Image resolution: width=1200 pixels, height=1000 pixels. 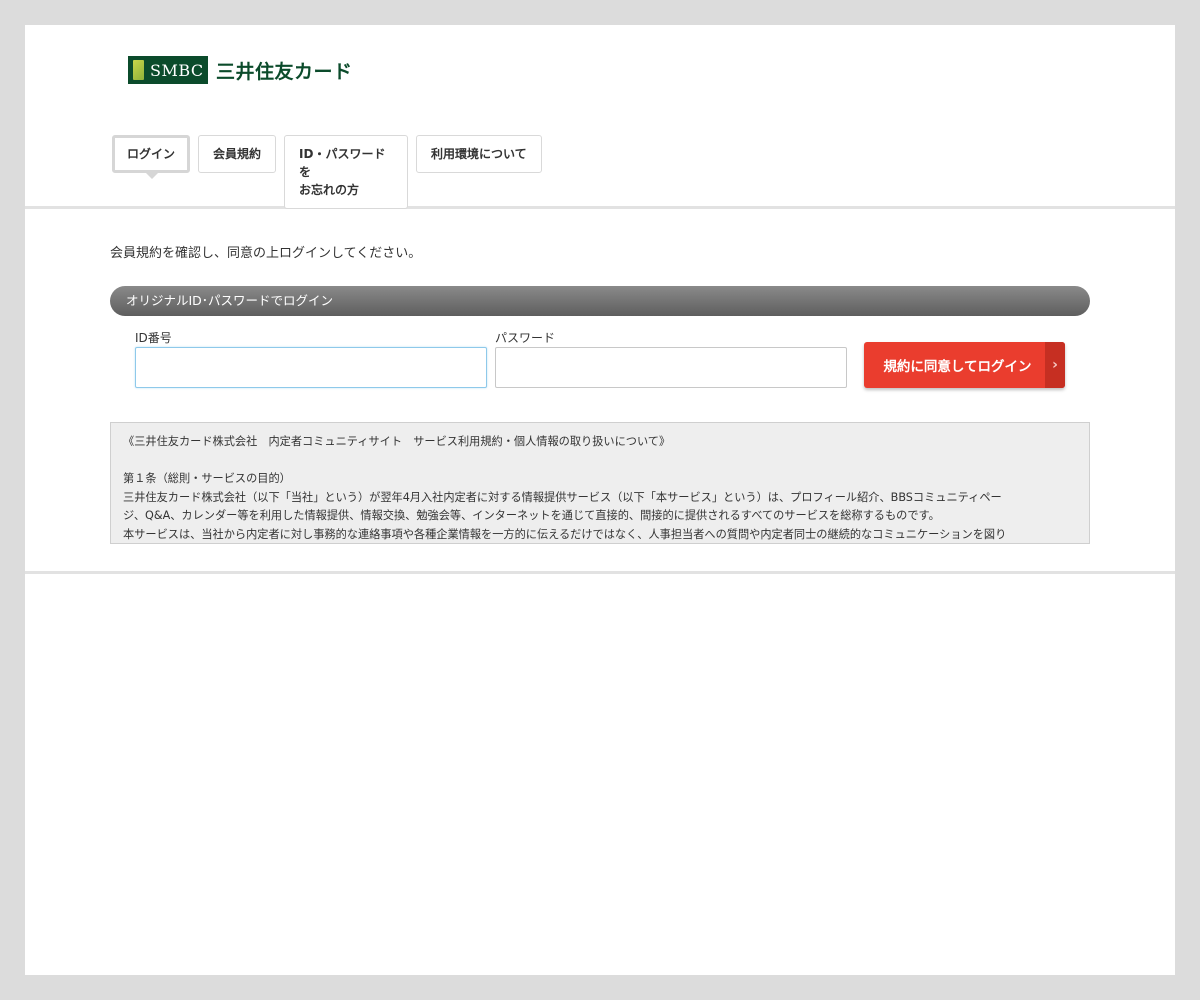 What do you see at coordinates (284, 71) in the screenshot?
I see `company-name: 三井住友カード` at bounding box center [284, 71].